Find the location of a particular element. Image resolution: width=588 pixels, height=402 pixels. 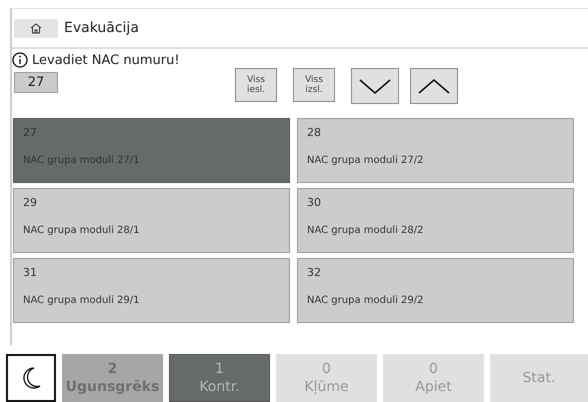

text-button: Viss iesl. is located at coordinates (256, 85).